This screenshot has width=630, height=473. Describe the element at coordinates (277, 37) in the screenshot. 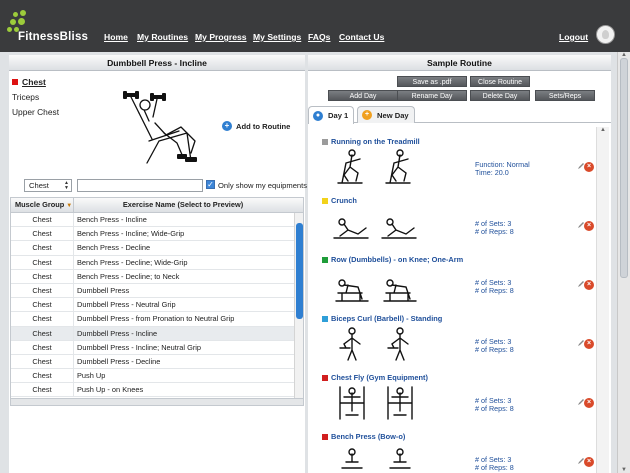

I see `nav-my-settings: My Settings` at that location.